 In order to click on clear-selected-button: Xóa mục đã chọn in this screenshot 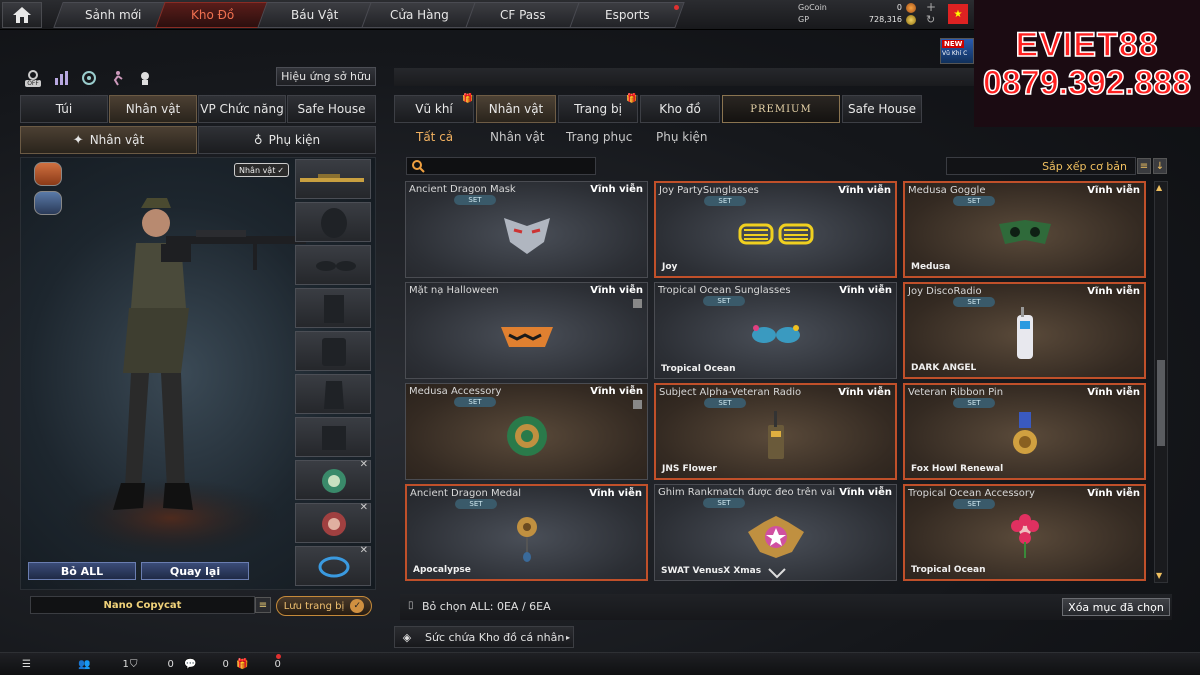, I will do `click(1116, 607)`.